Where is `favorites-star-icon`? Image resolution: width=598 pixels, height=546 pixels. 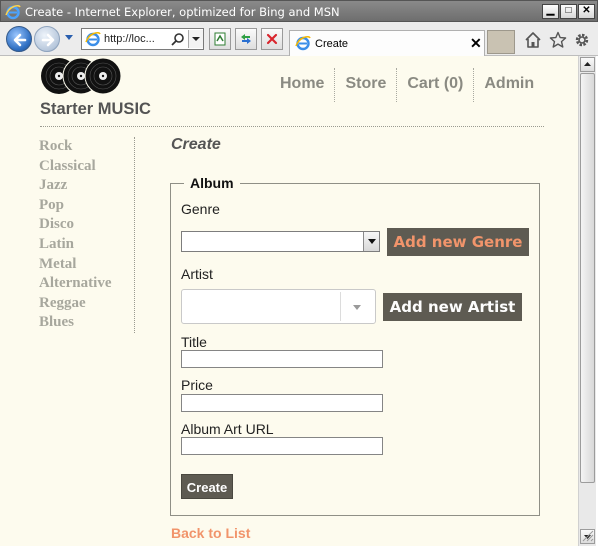 favorites-star-icon is located at coordinates (558, 40).